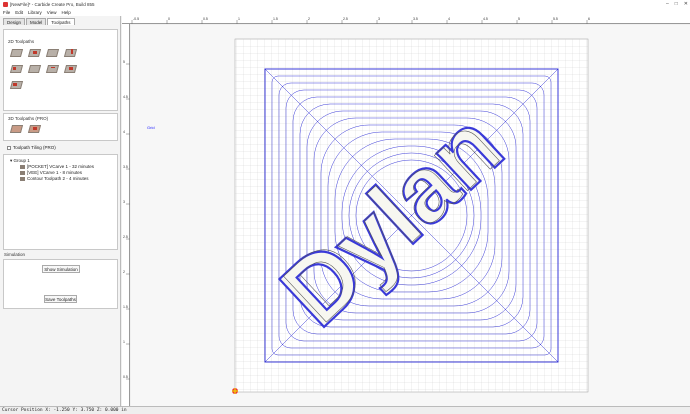 This screenshot has width=690, height=414. Describe the element at coordinates (67, 179) in the screenshot. I see `toolpath-item-contour: Contour Toolpath 2 - 4 minutes` at that location.